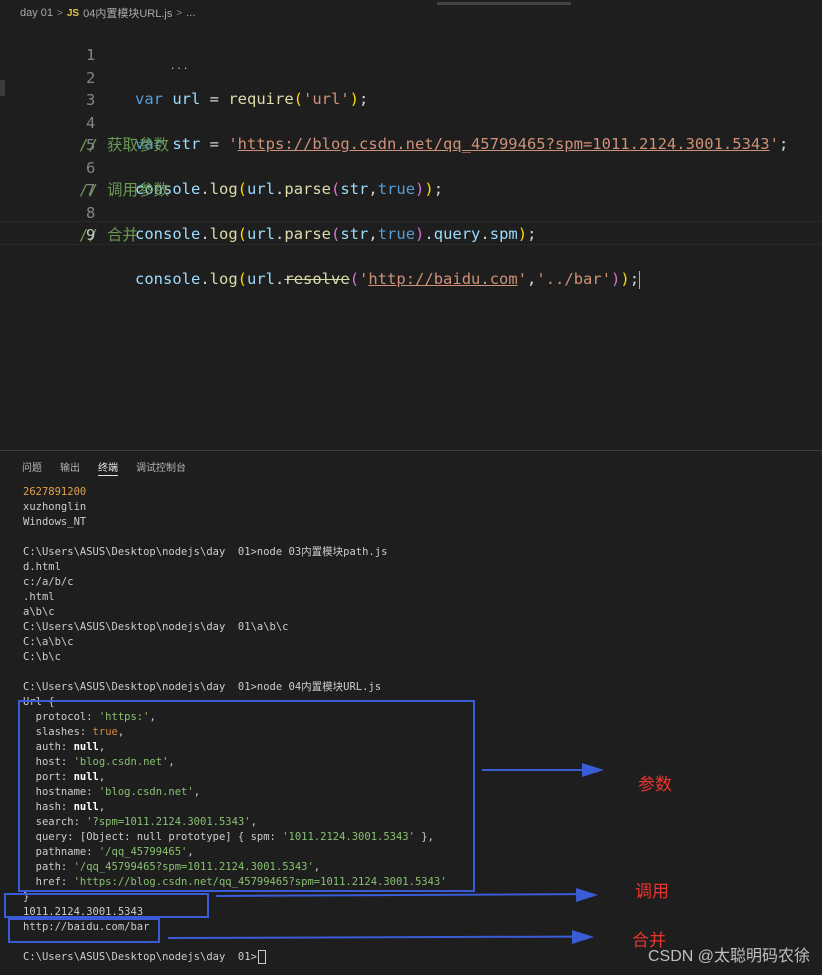 This screenshot has height=975, width=822. I want to click on text-cursor, so click(640, 279).